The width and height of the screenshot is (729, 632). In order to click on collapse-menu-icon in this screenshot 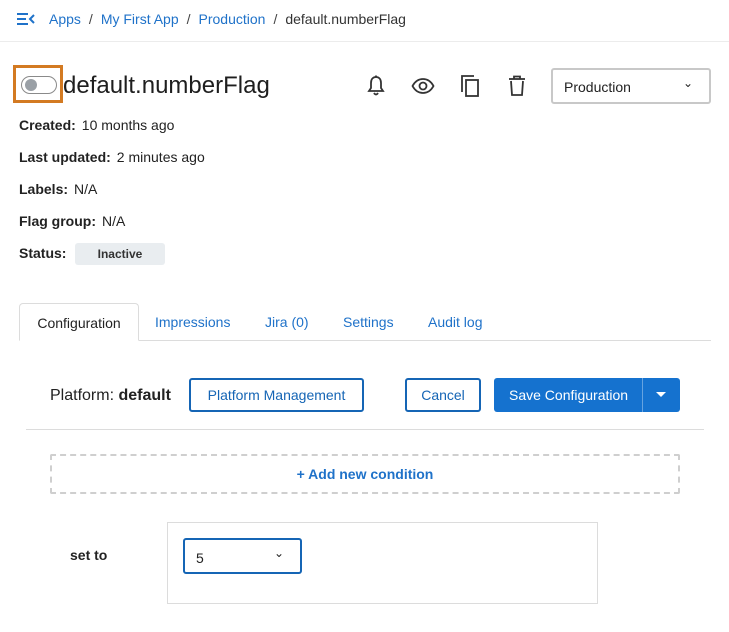, I will do `click(26, 19)`.